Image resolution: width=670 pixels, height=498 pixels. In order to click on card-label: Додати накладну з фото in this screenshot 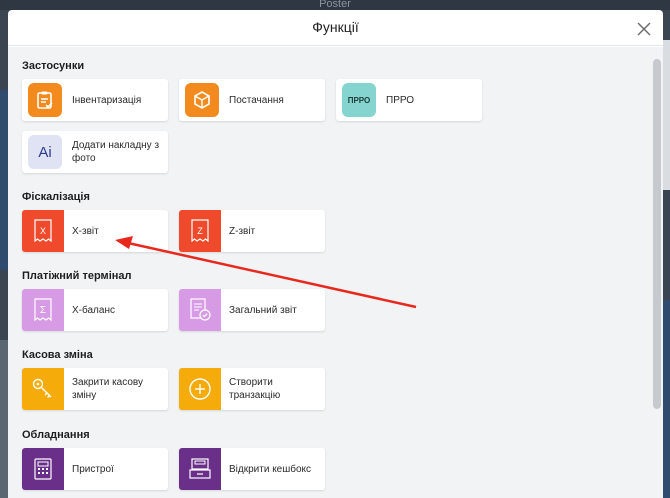, I will do `click(116, 152)`.